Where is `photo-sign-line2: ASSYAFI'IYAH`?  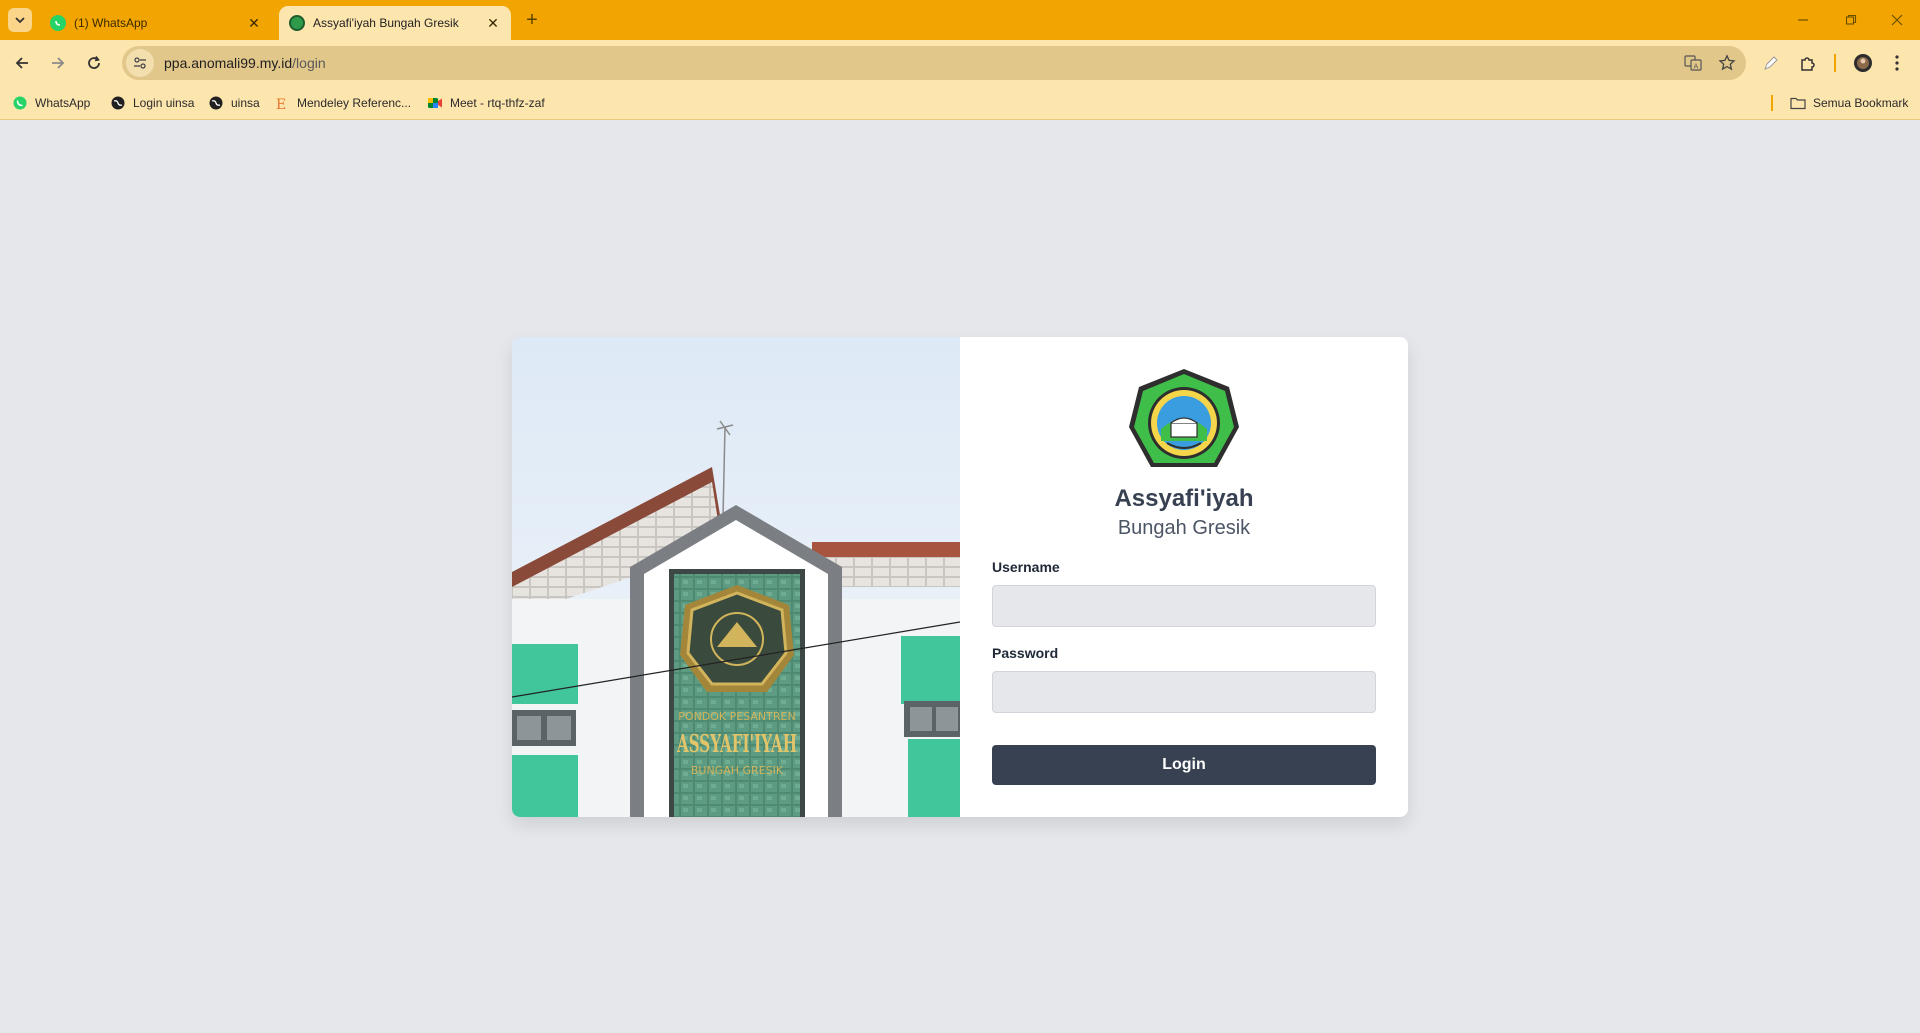 photo-sign-line2: ASSYAFI'IYAH is located at coordinates (736, 743).